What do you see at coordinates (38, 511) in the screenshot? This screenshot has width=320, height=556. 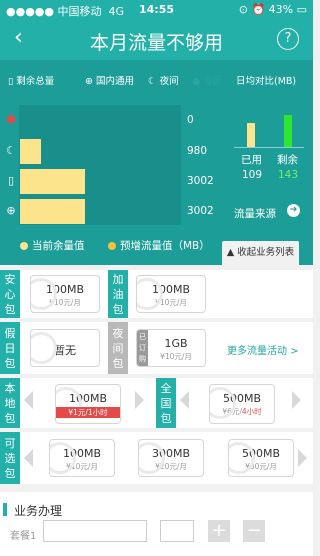 I see `business-title: 业务办理` at bounding box center [38, 511].